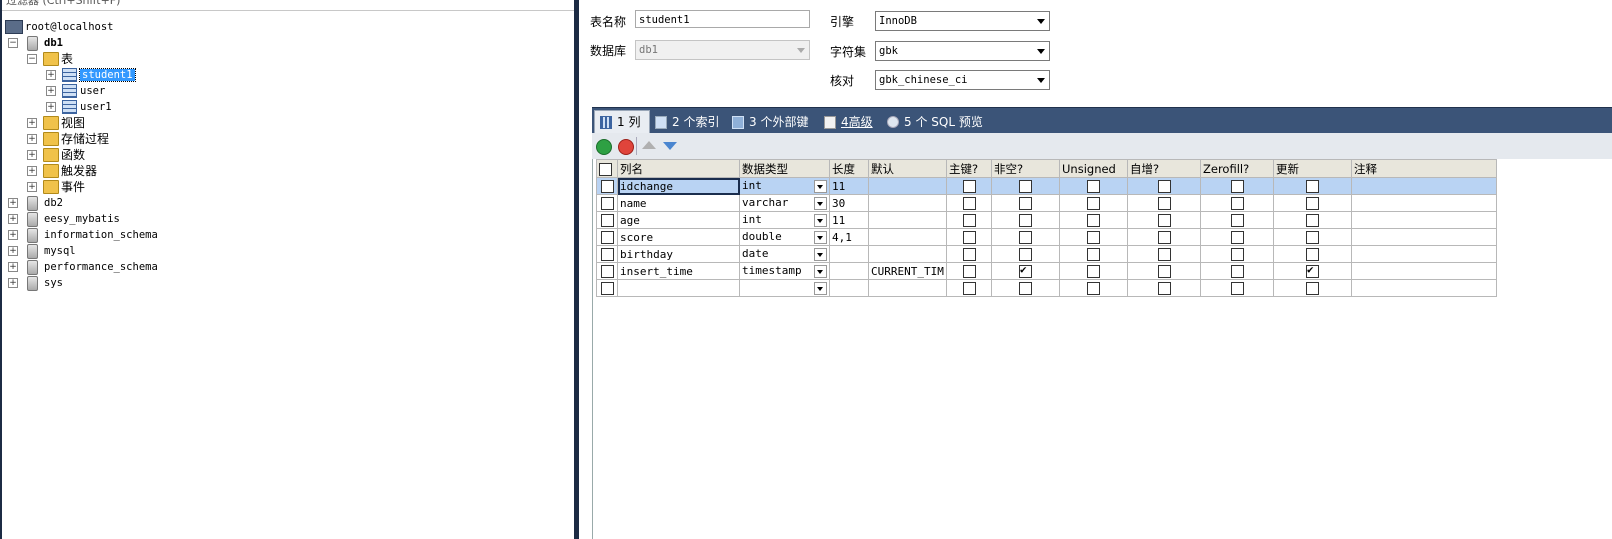 The height and width of the screenshot is (539, 1612). Describe the element at coordinates (50, 59) in the screenshot. I see `tree-node-folder: − 表` at that location.